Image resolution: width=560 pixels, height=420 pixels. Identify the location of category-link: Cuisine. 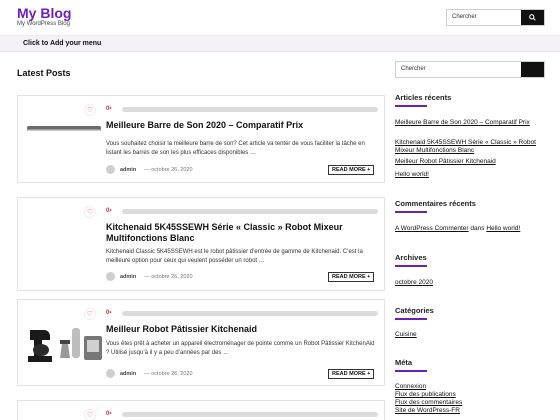
(470, 335).